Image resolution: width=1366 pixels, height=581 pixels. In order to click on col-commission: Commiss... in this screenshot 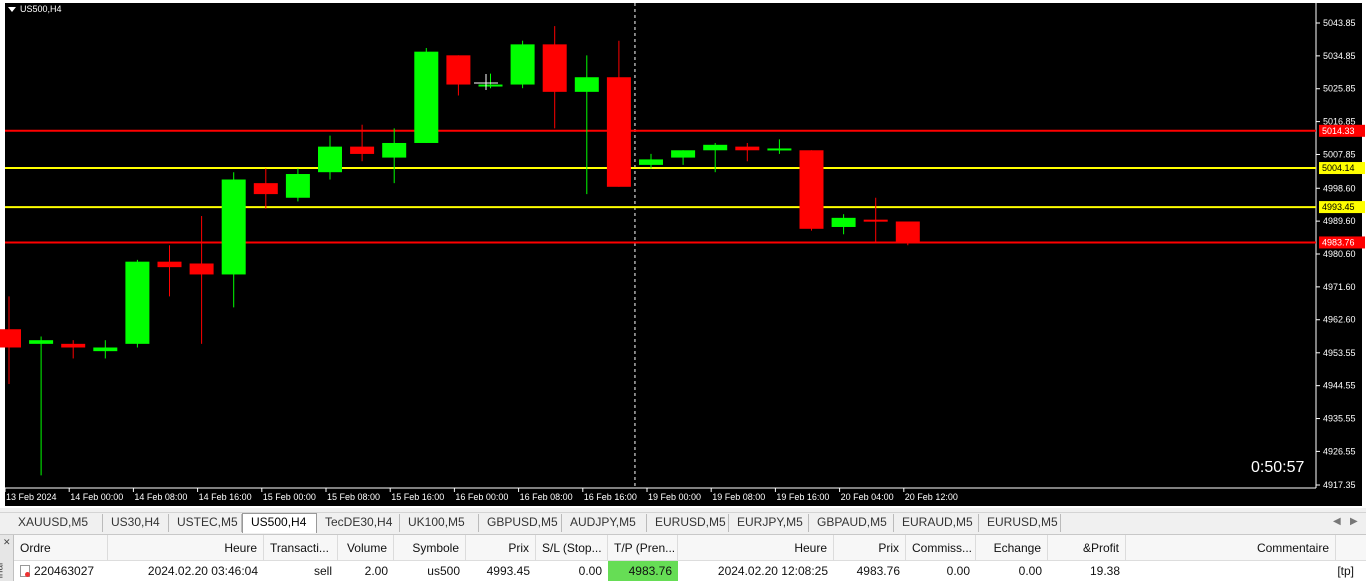, I will do `click(941, 548)`.